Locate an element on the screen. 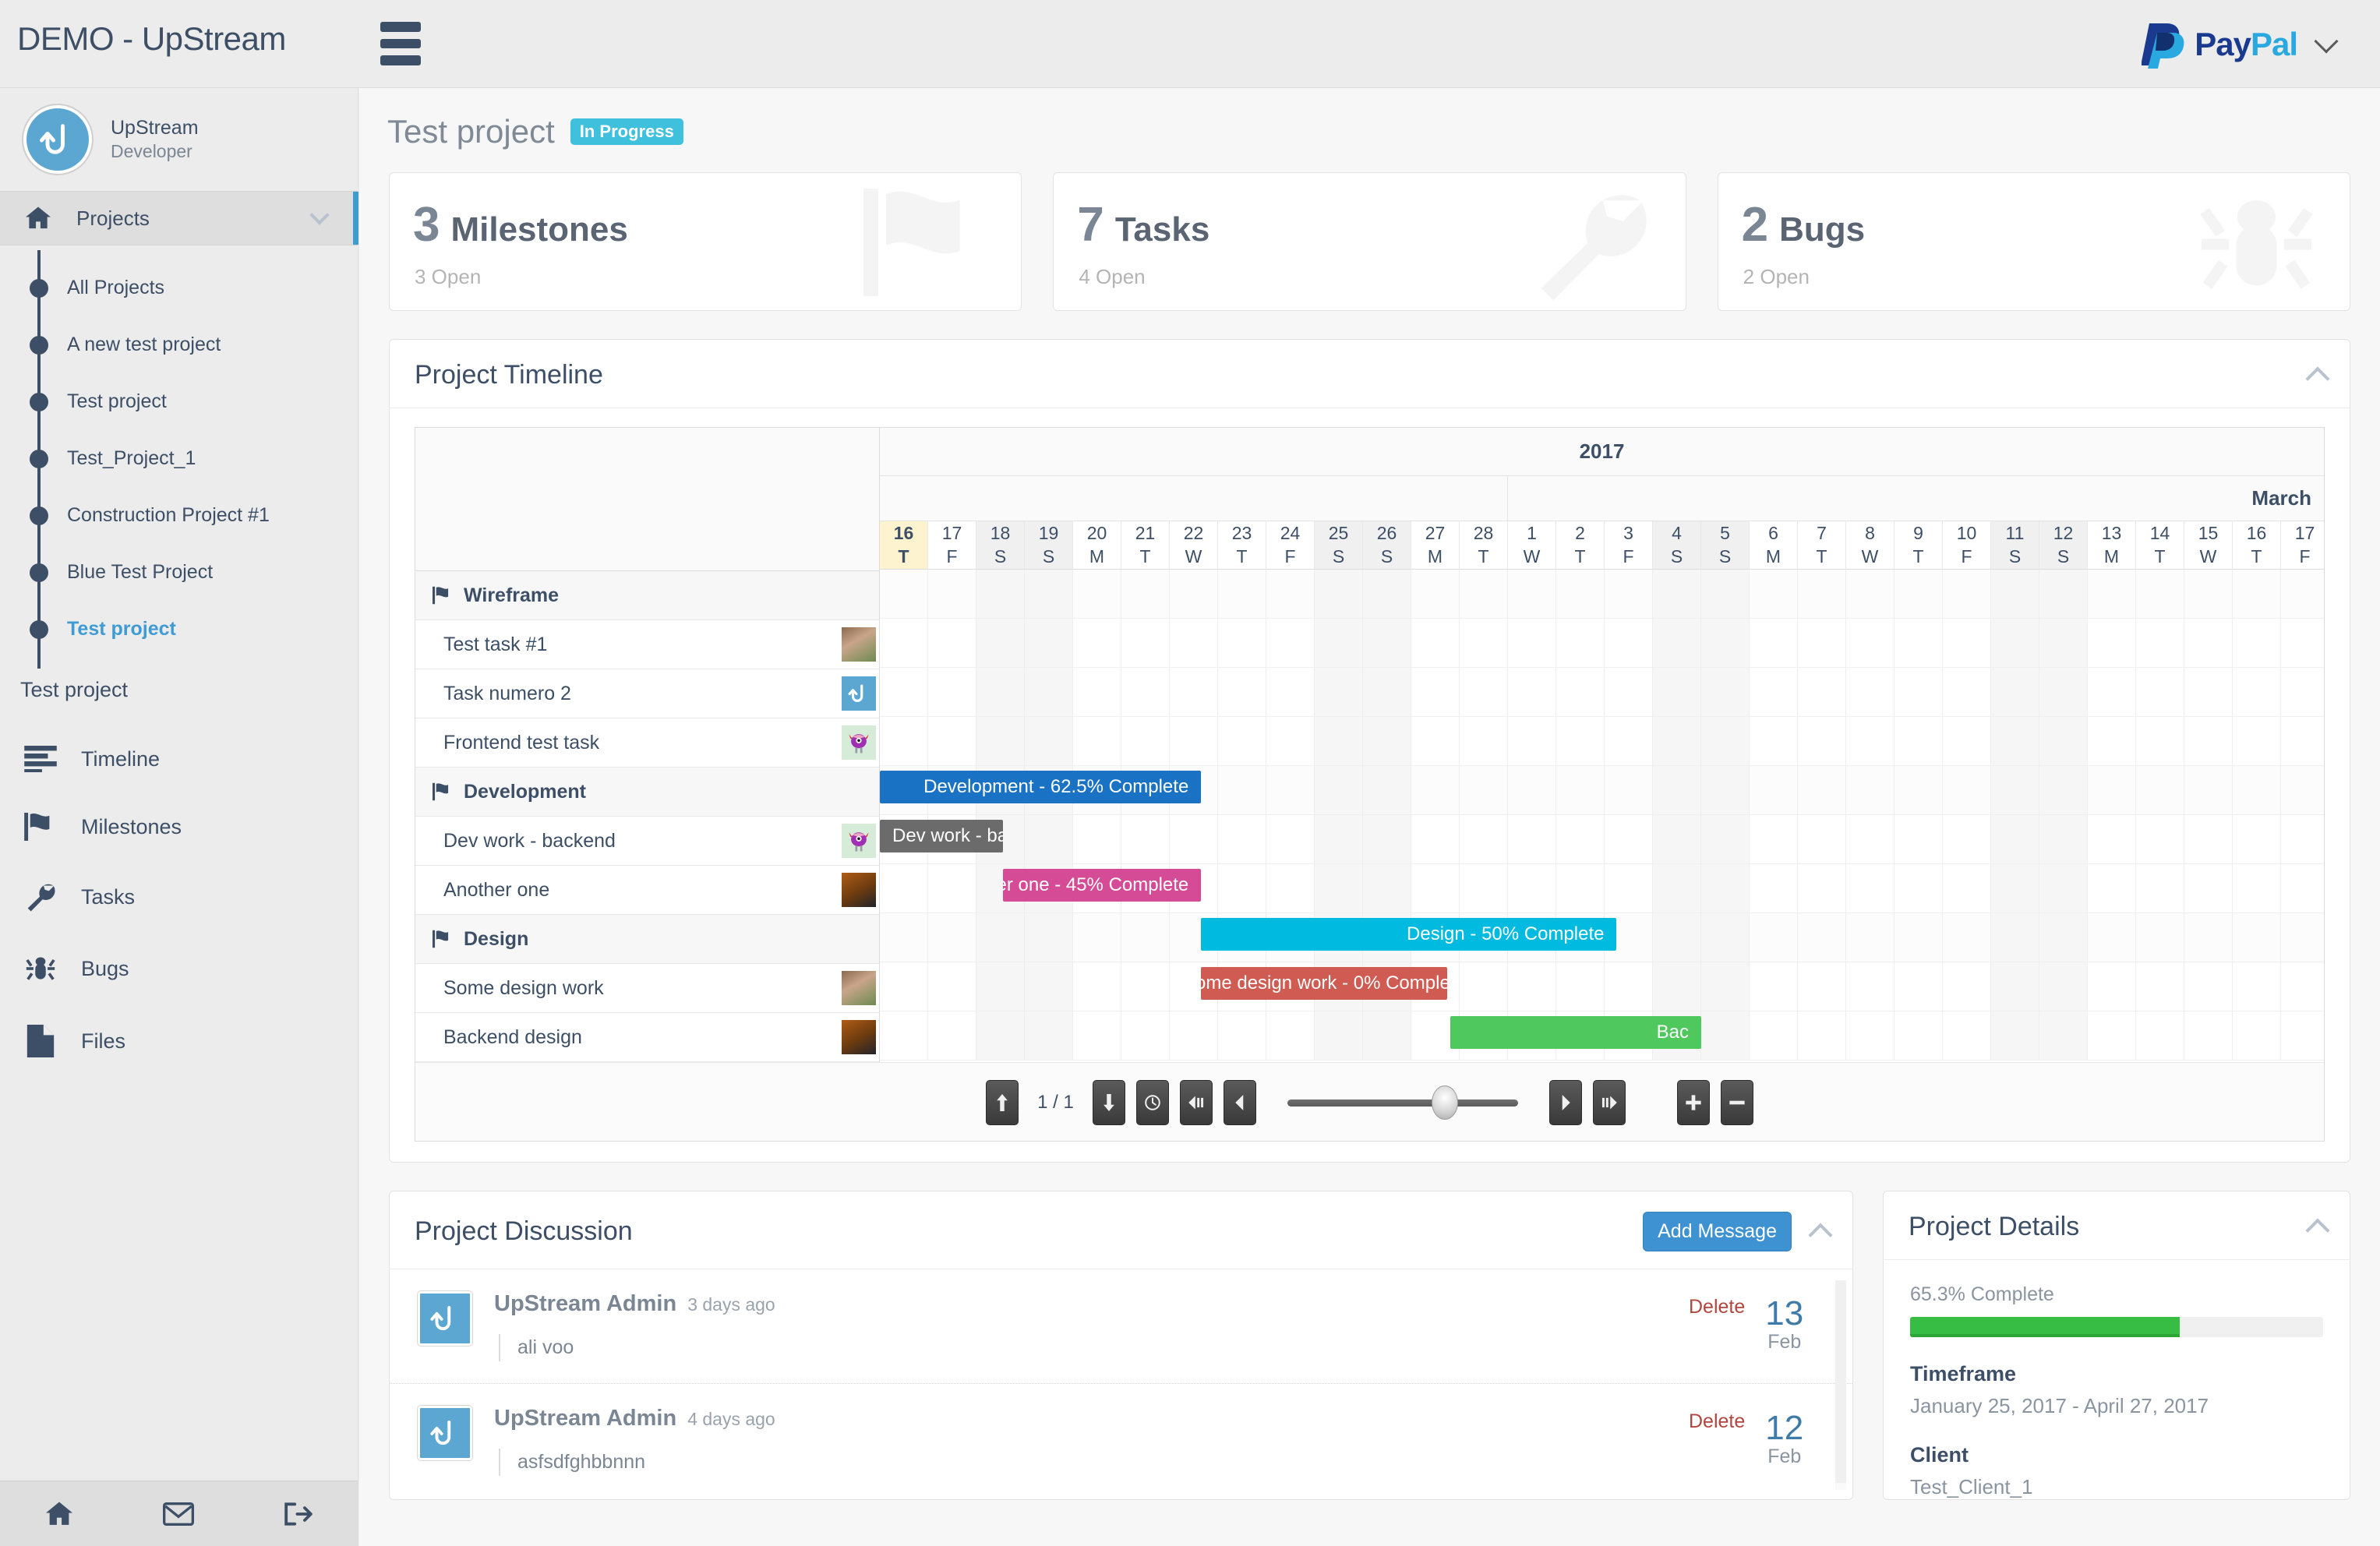 The image size is (2380, 1546). gantt-bar: Another one - 45% Complete is located at coordinates (1102, 885).